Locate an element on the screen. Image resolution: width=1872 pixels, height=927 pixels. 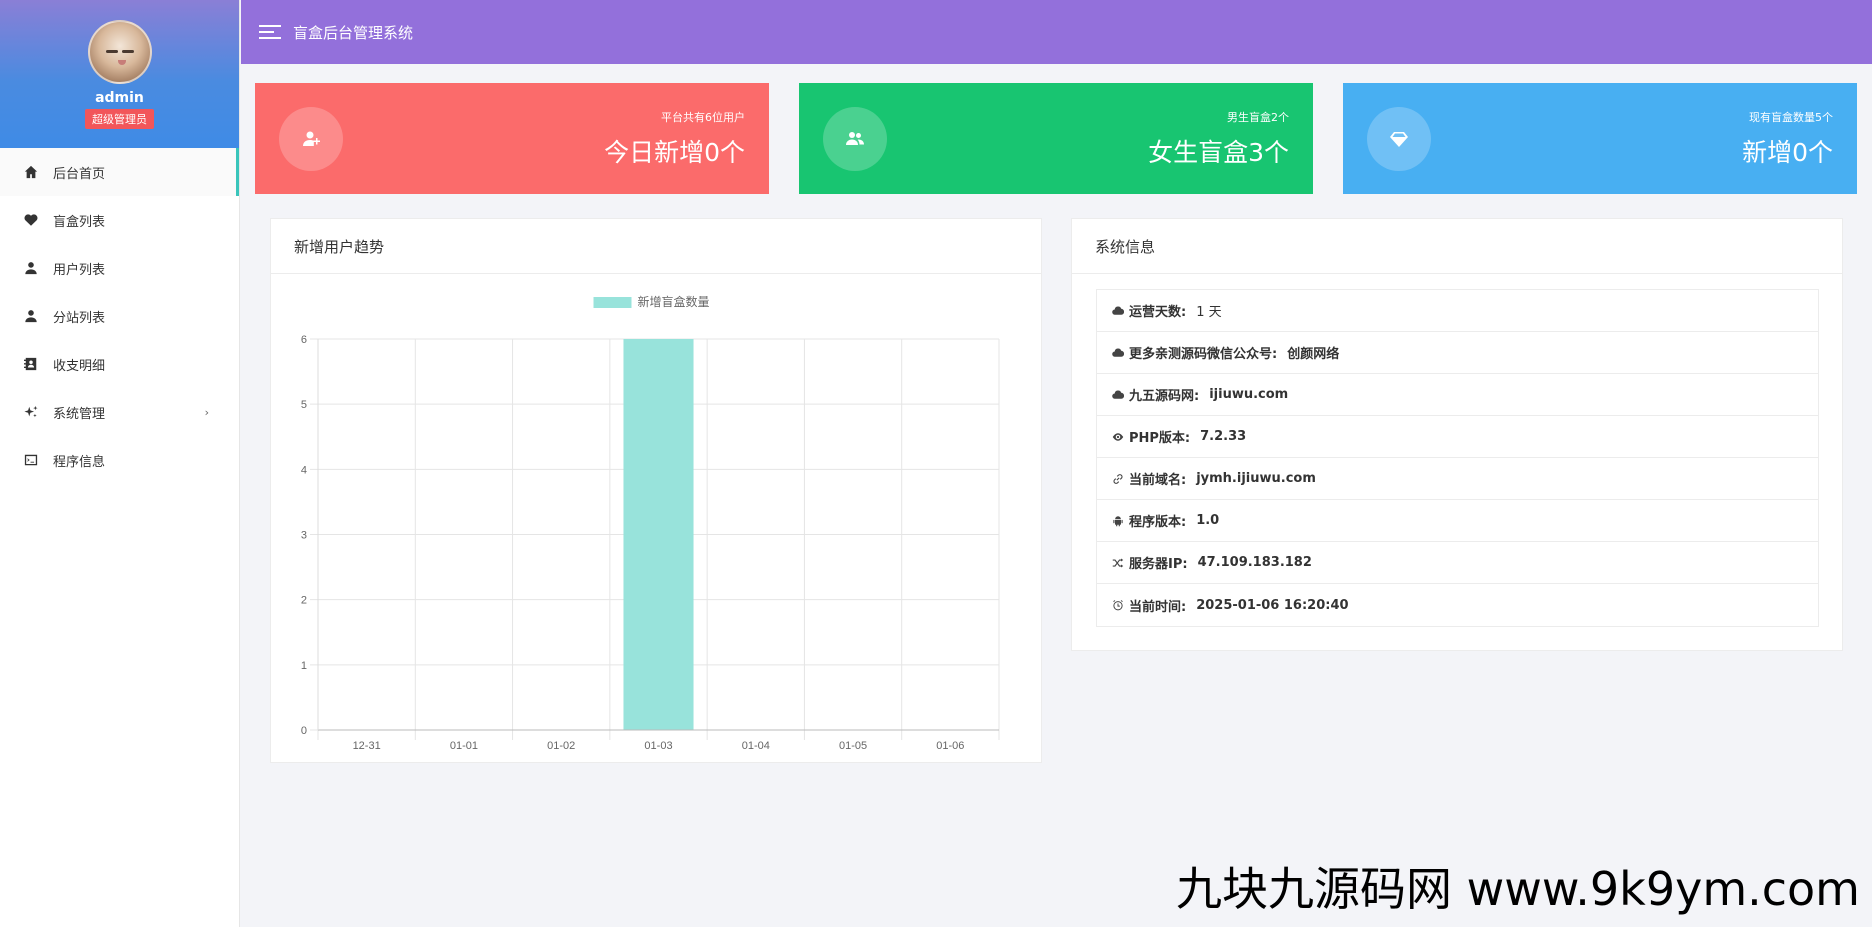
diamond-icon is located at coordinates (1399, 139).